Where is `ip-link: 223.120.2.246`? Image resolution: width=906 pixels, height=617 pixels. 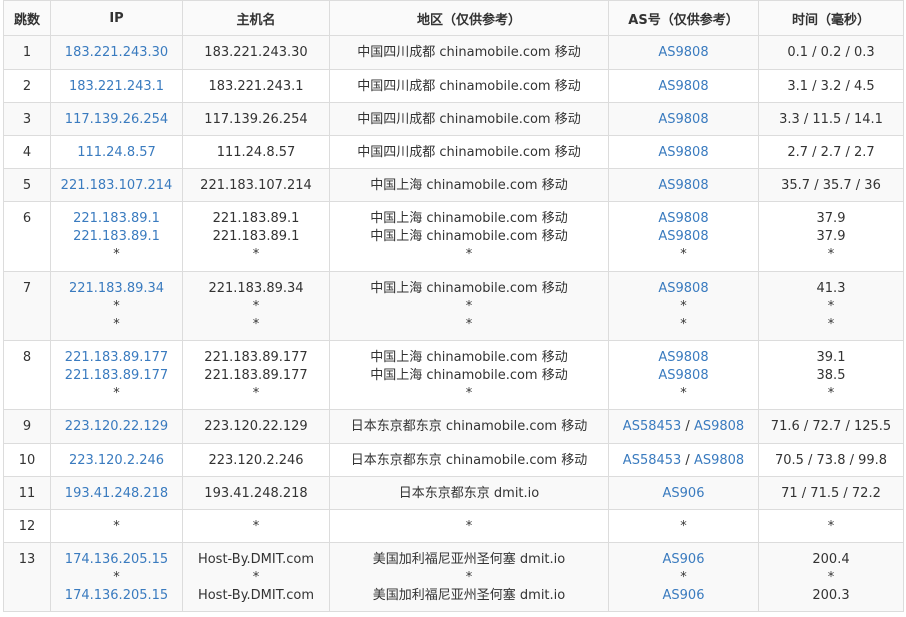 ip-link: 223.120.2.246 is located at coordinates (116, 461).